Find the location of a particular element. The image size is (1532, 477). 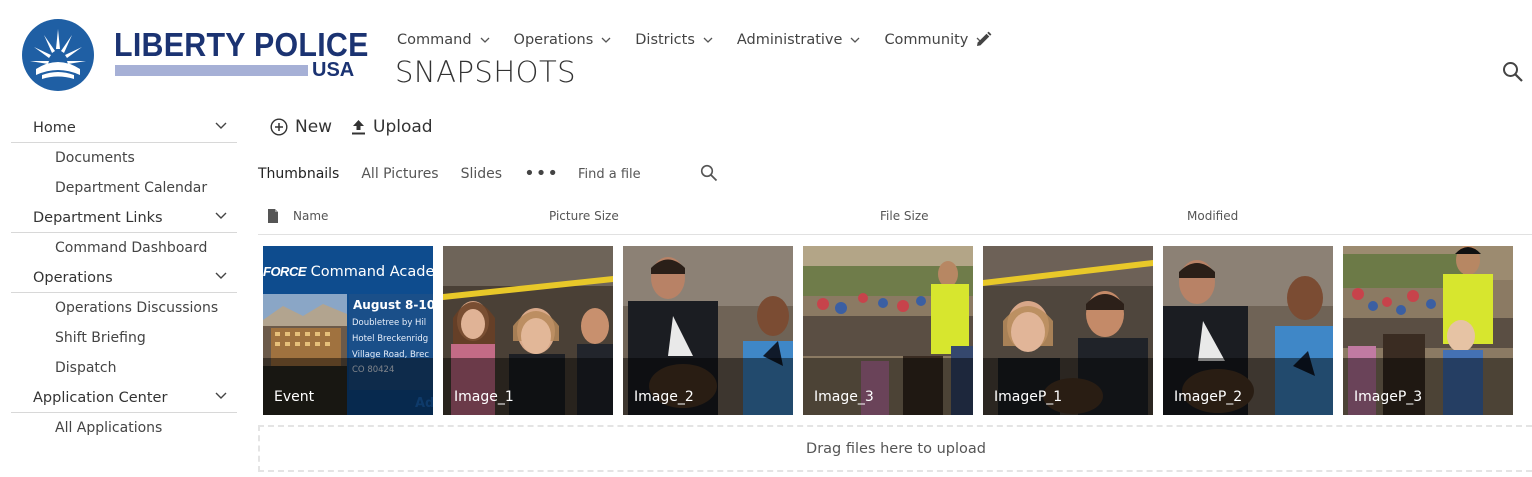

nav-header-label: Operations is located at coordinates (73, 277).